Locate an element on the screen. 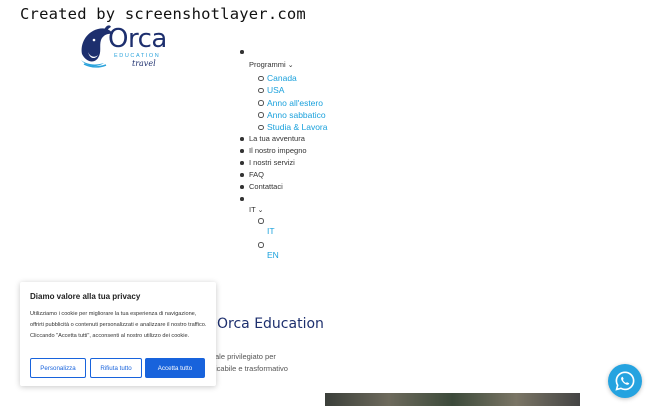  hero-title: Orca Education is located at coordinates (270, 324).